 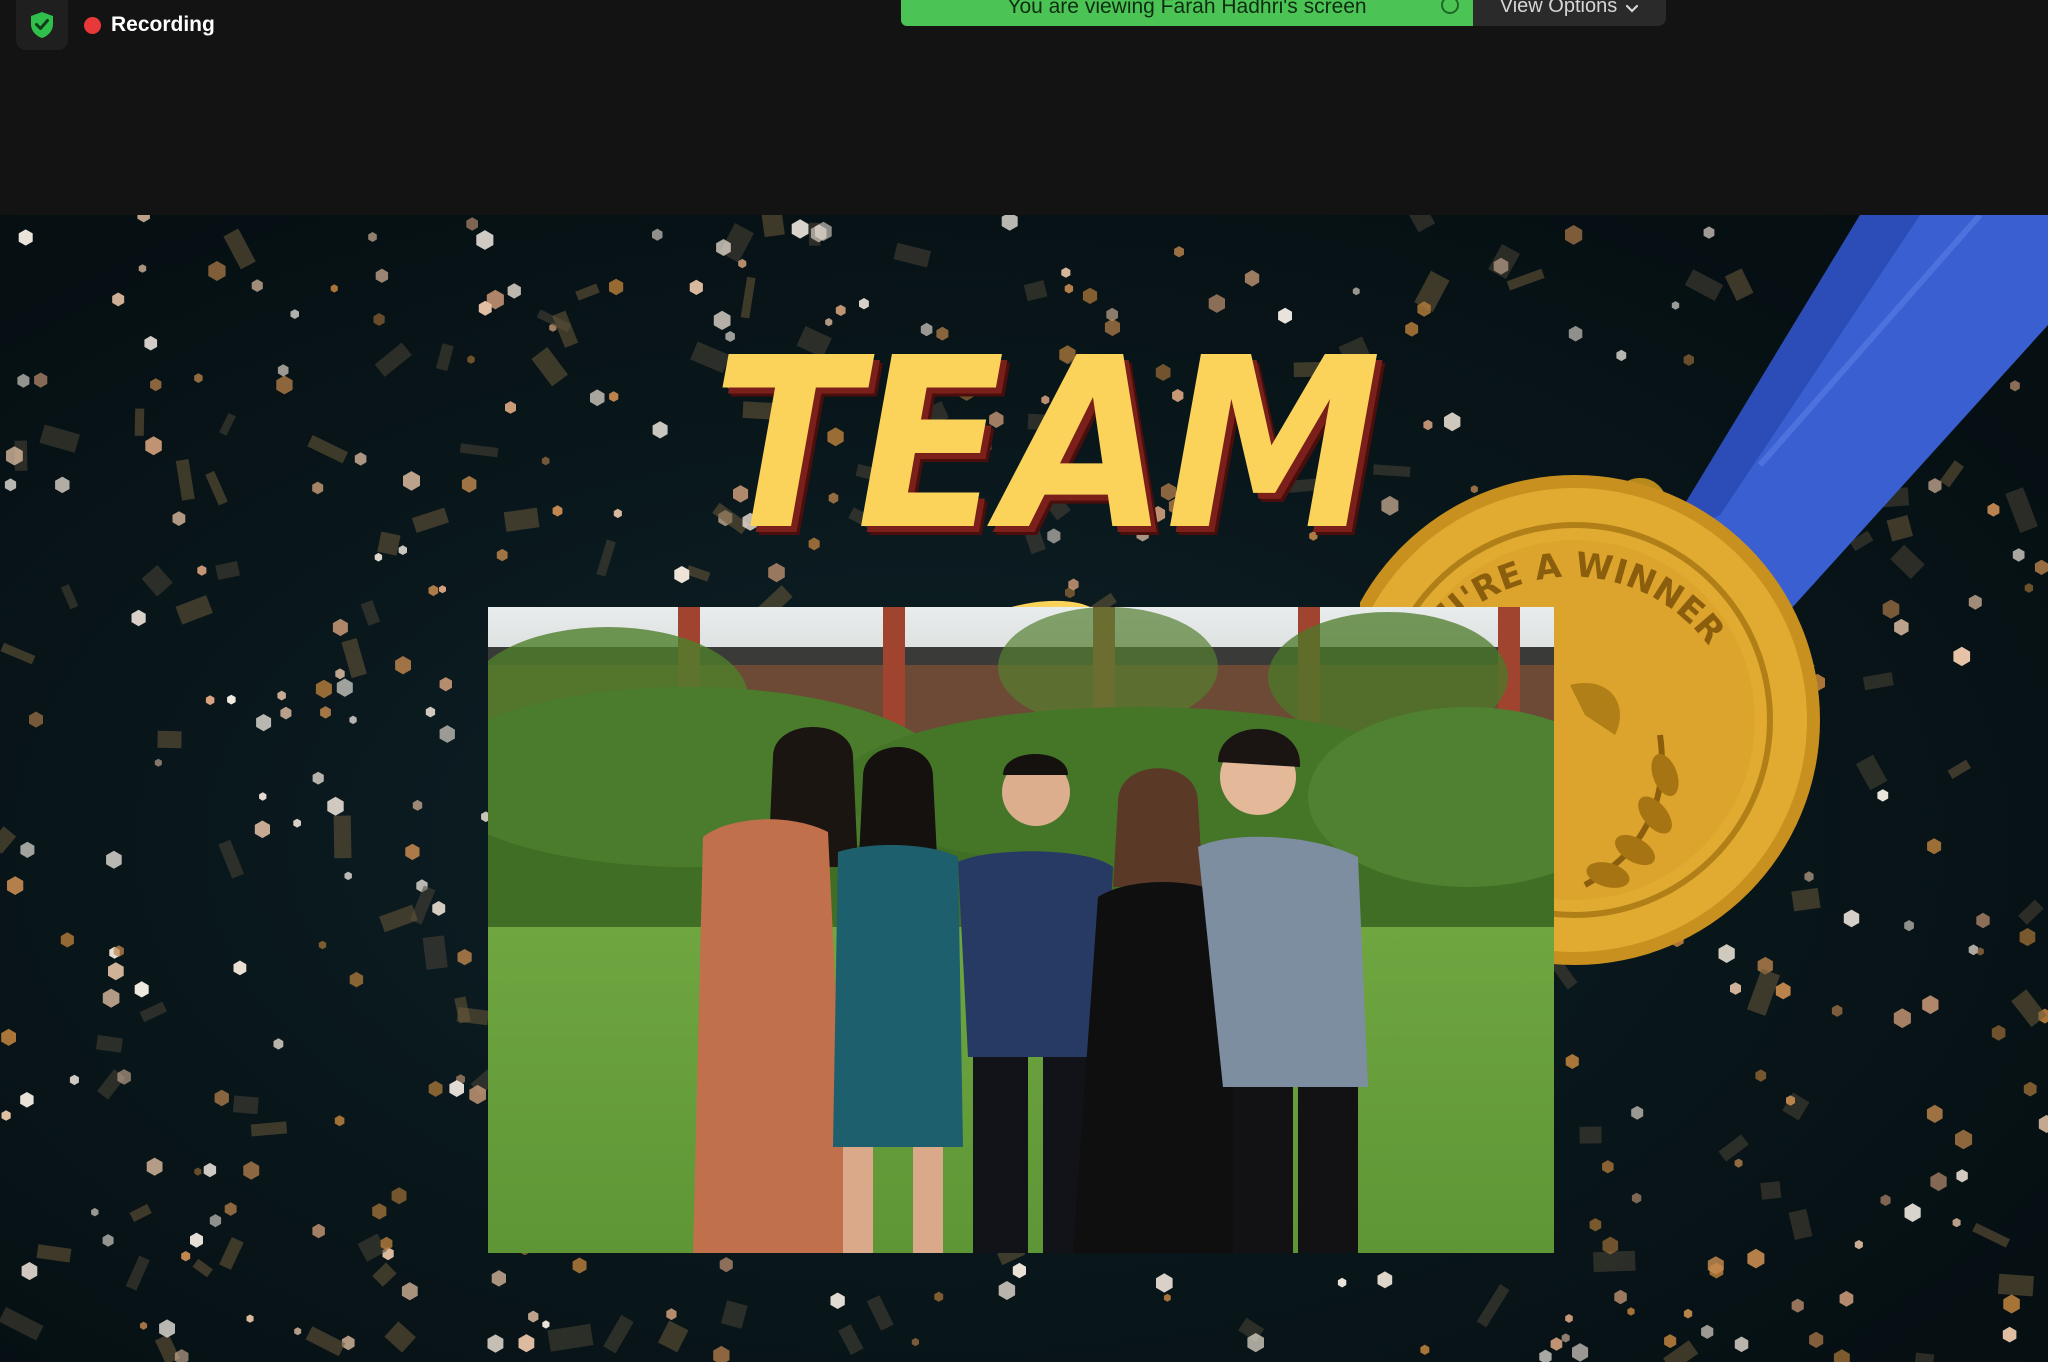 What do you see at coordinates (1632, 8) in the screenshot?
I see `chevron-down-icon` at bounding box center [1632, 8].